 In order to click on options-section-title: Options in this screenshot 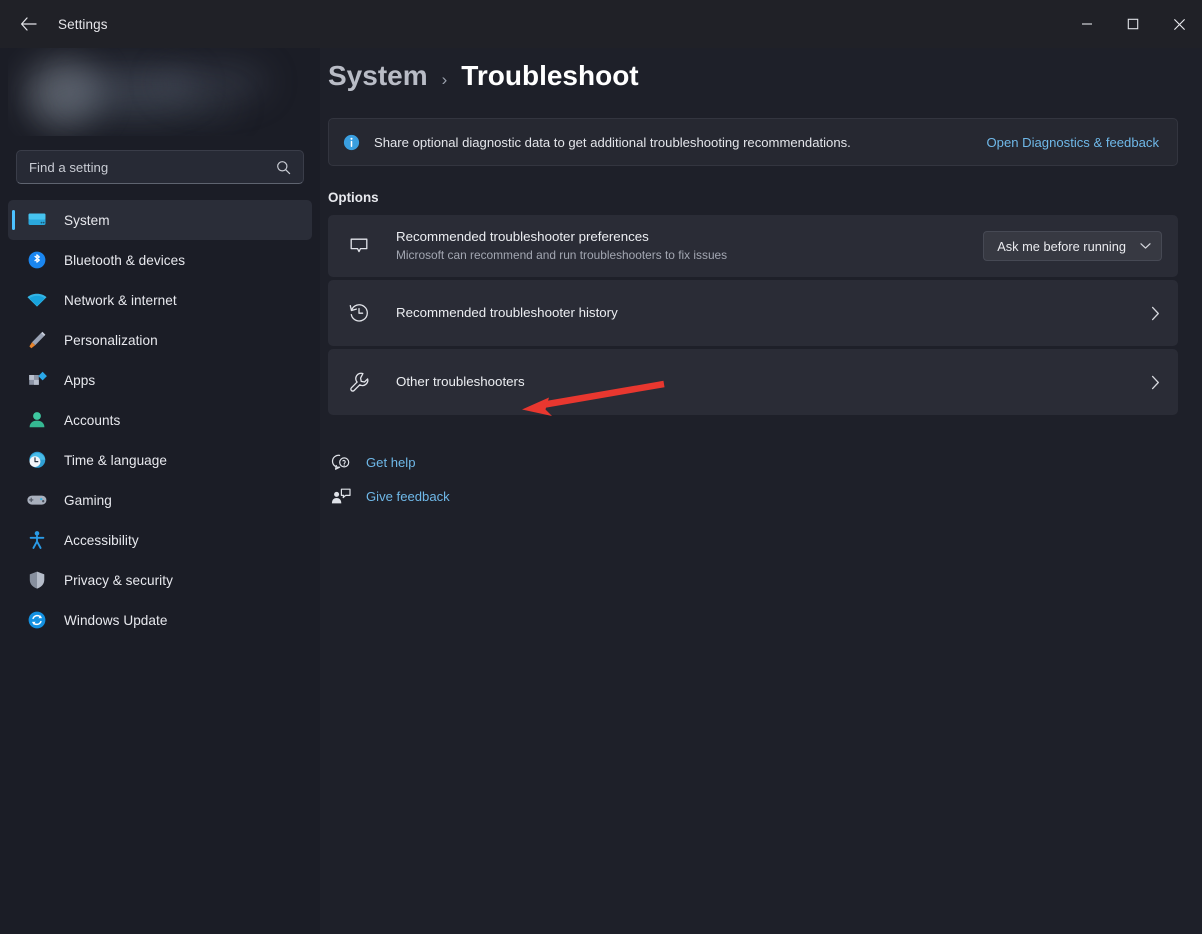, I will do `click(353, 197)`.